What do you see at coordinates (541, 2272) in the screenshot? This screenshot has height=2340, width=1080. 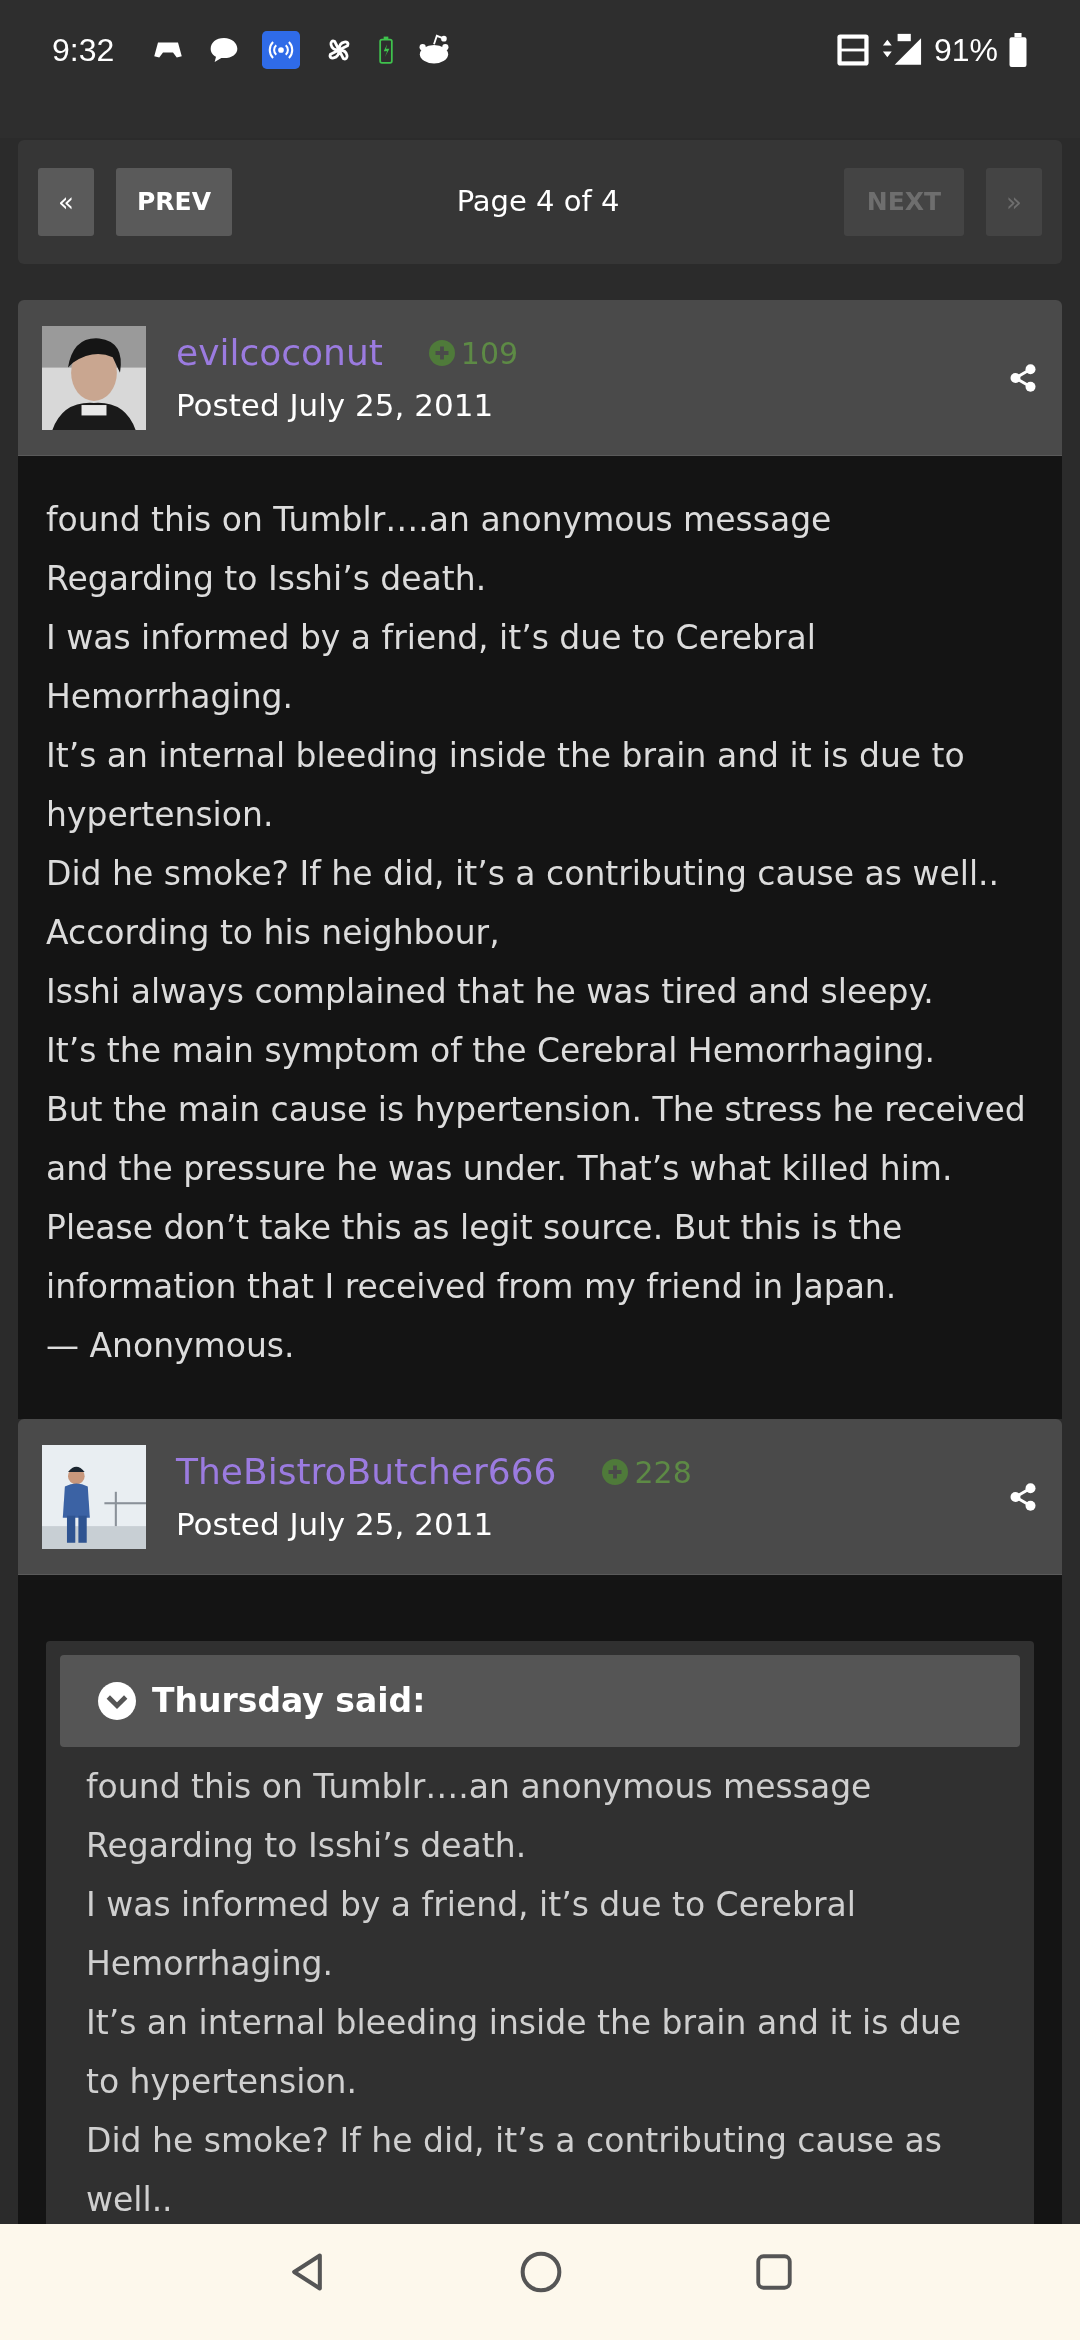 I see `home-icon` at bounding box center [541, 2272].